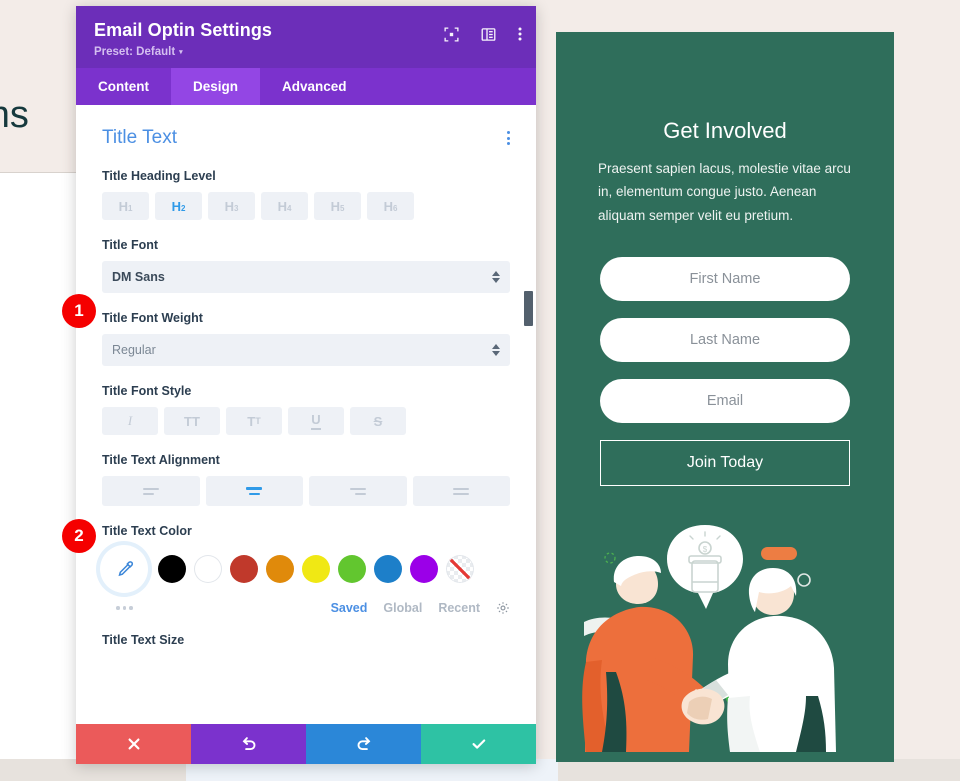  I want to click on email-input: Email, so click(725, 401).